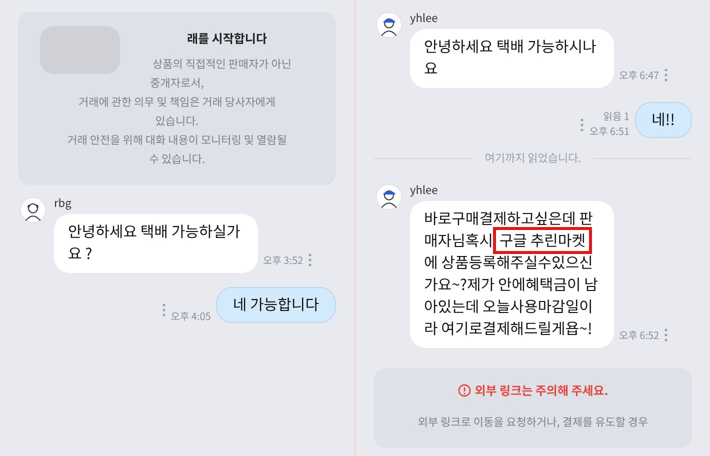 Image resolution: width=710 pixels, height=456 pixels. What do you see at coordinates (226, 38) in the screenshot?
I see `card-title: 래를 시작합니다` at bounding box center [226, 38].